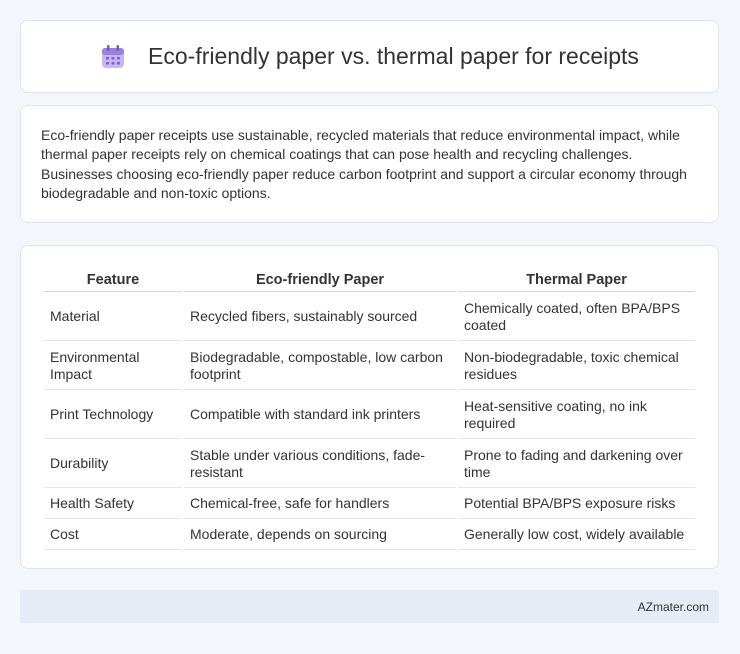 The width and height of the screenshot is (740, 654). What do you see at coordinates (320, 415) in the screenshot?
I see `eco-cell: Compatible with standard ink printers` at bounding box center [320, 415].